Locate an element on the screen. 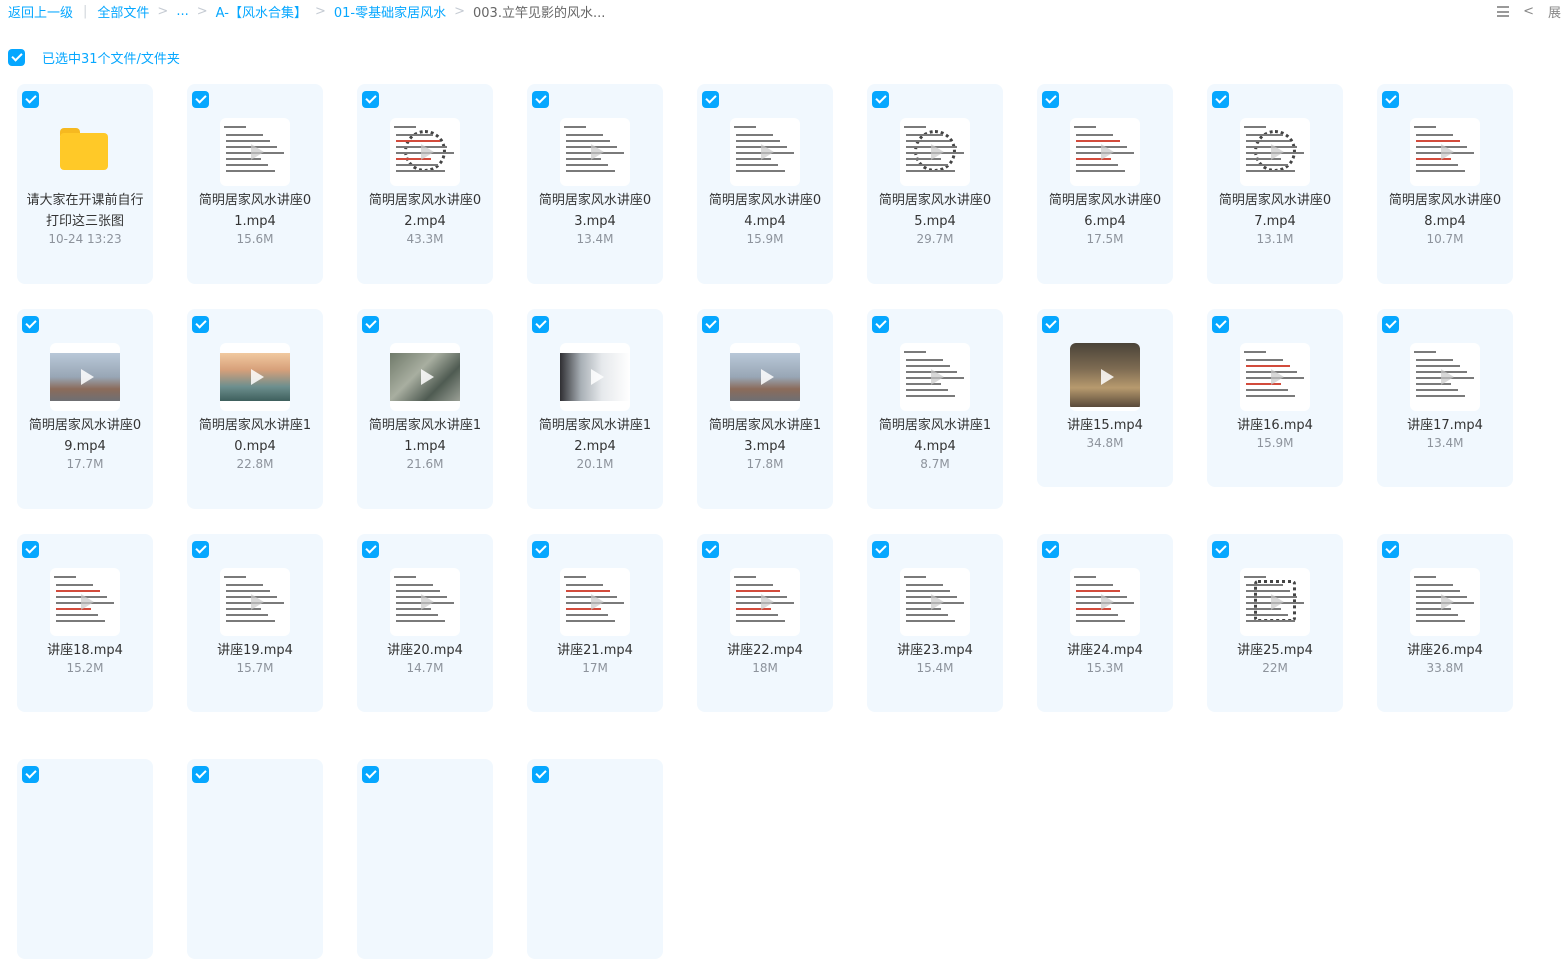  item-name: 讲座16.mp4 is located at coordinates (1275, 425).